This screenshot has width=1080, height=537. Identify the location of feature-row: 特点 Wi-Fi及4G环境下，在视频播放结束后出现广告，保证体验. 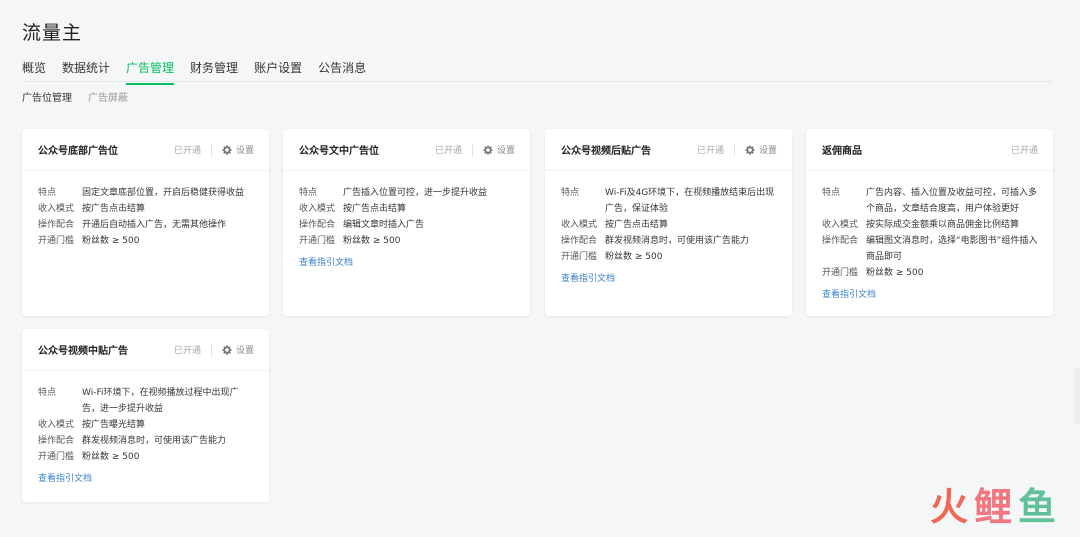
(669, 201).